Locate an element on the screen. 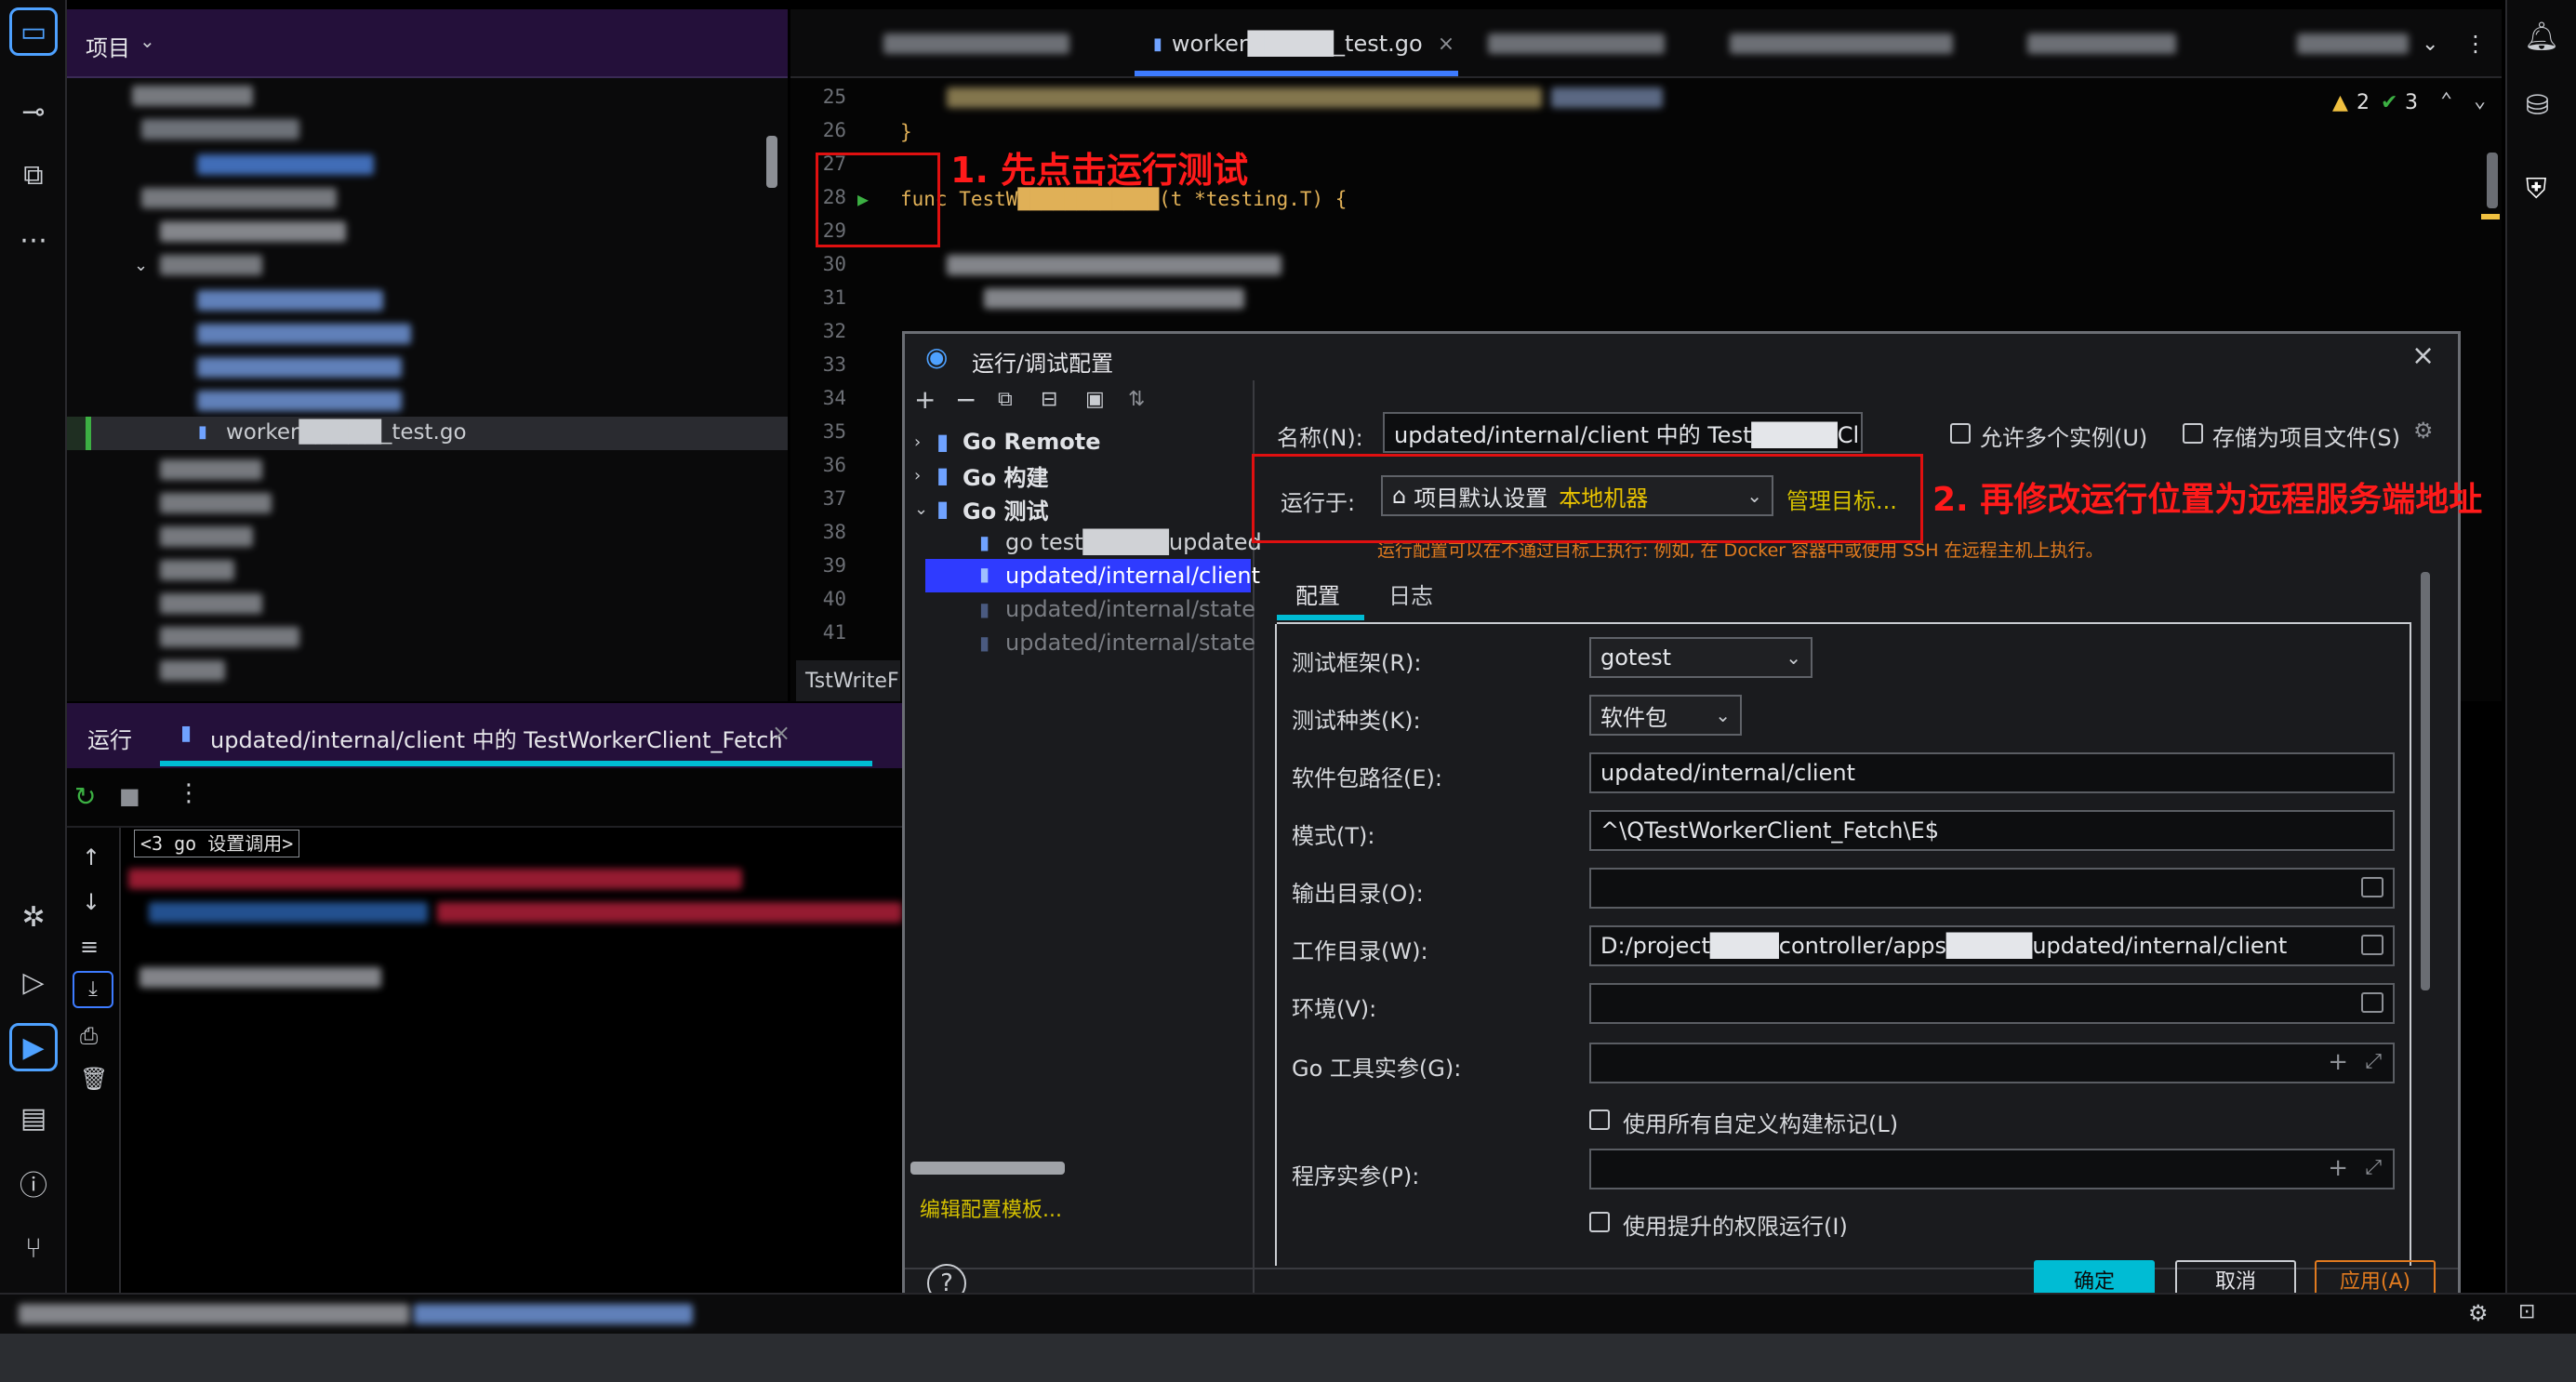 This screenshot has height=1382, width=2576. trash-icon: 🗑︎ is located at coordinates (94, 1079).